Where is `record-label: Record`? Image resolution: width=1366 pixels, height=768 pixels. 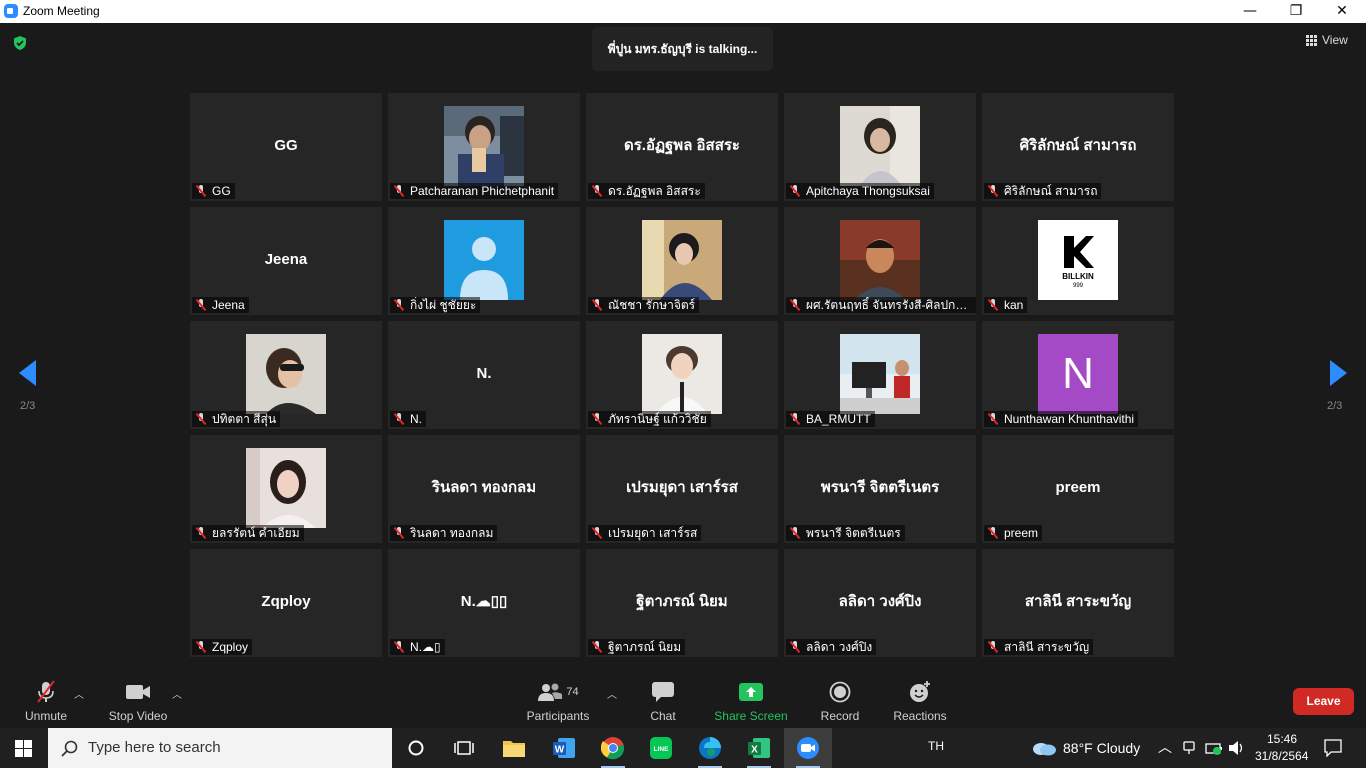
record-label: Record is located at coordinates (840, 716).